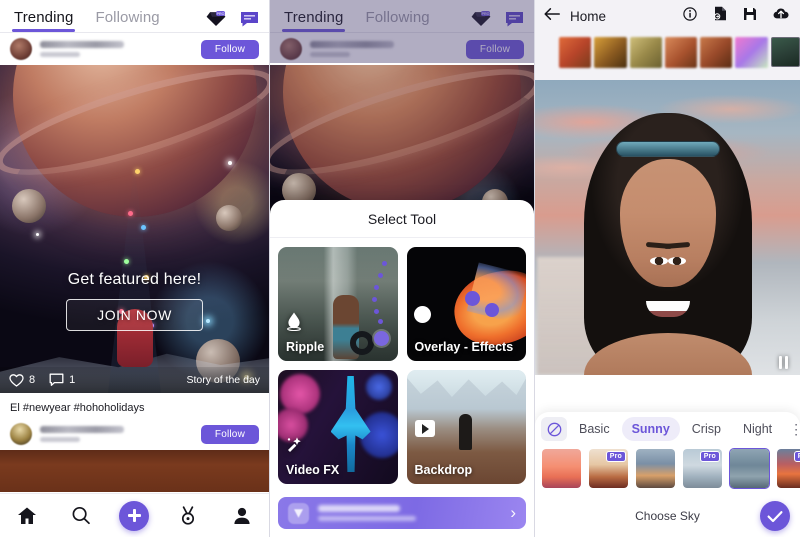 The image size is (800, 537). I want to click on svg-text: PRO, so click(486, 14).